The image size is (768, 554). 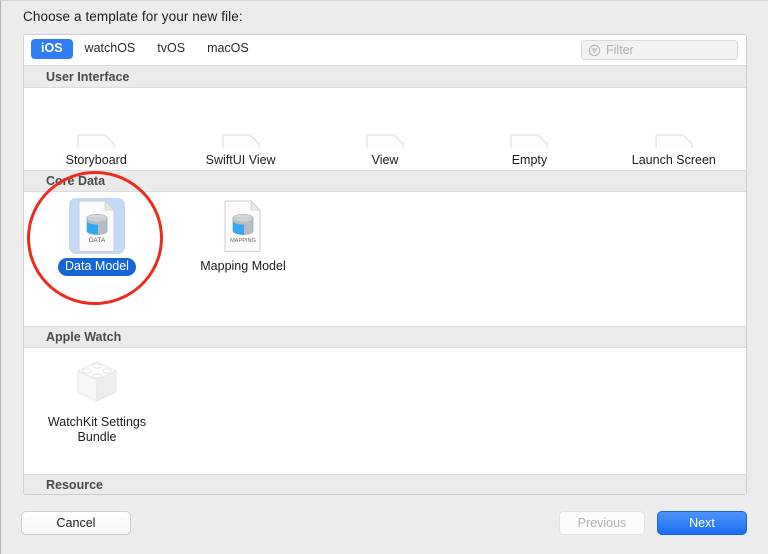 What do you see at coordinates (385, 160) in the screenshot?
I see `template-item-label: View` at bounding box center [385, 160].